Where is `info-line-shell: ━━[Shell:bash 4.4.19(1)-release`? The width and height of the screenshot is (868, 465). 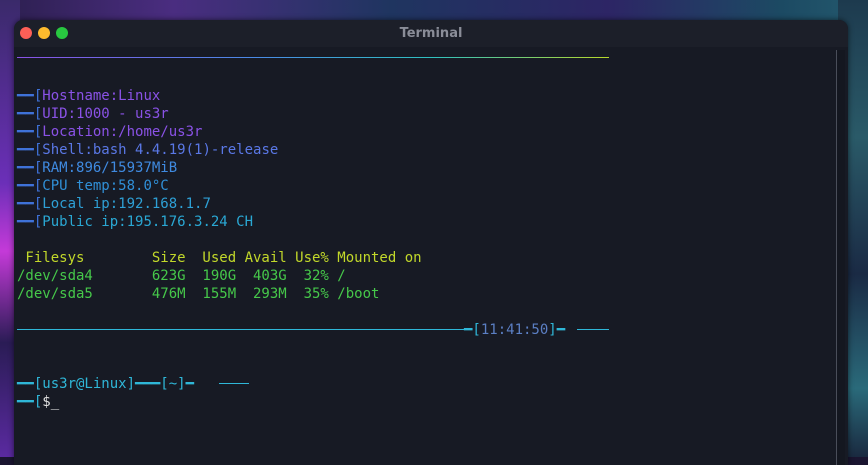 info-line-shell: ━━[Shell:bash 4.4.19(1)-release is located at coordinates (148, 150).